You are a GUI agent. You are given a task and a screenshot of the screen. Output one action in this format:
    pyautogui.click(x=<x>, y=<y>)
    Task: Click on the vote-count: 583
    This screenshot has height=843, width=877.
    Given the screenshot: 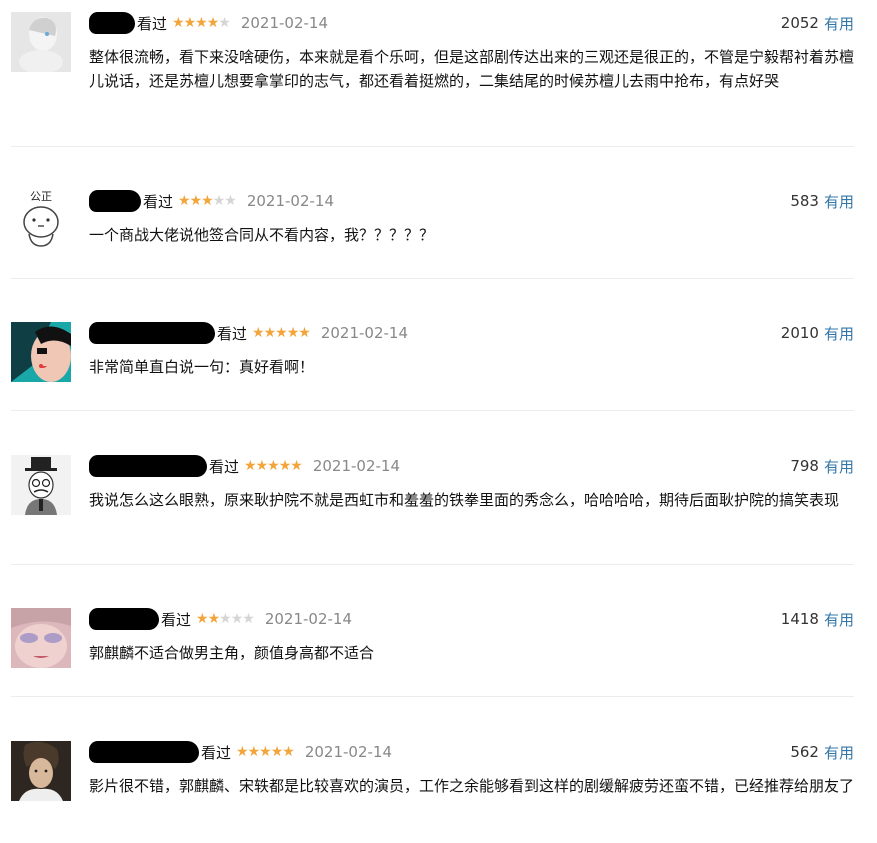 What is the action you would take?
    pyautogui.click(x=804, y=201)
    